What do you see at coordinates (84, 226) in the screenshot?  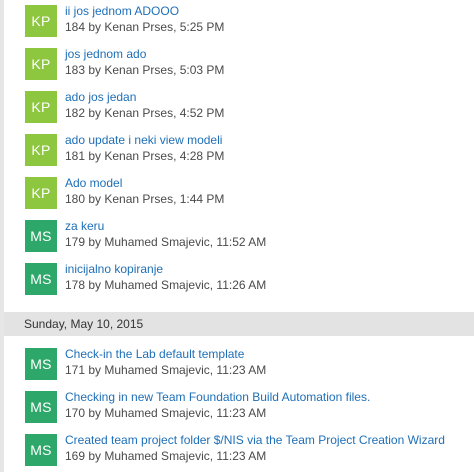 I see `commit-title-link: za keru` at bounding box center [84, 226].